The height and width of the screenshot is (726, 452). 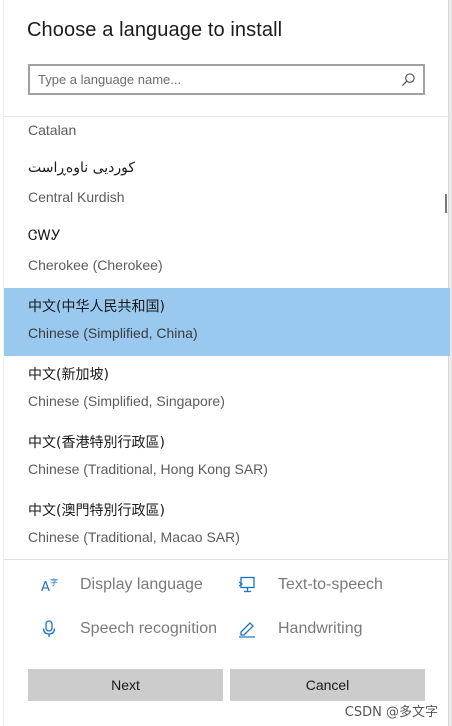 I want to click on search-box, so click(x=226, y=79).